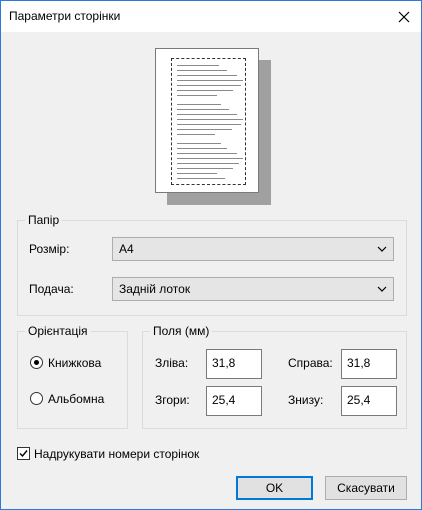  I want to click on margin-top-input: 25,4, so click(234, 401).